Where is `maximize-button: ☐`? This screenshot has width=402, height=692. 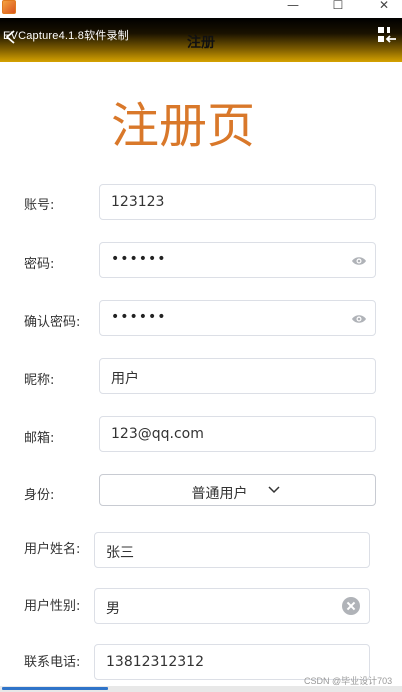
maximize-button: ☐ is located at coordinates (338, 7).